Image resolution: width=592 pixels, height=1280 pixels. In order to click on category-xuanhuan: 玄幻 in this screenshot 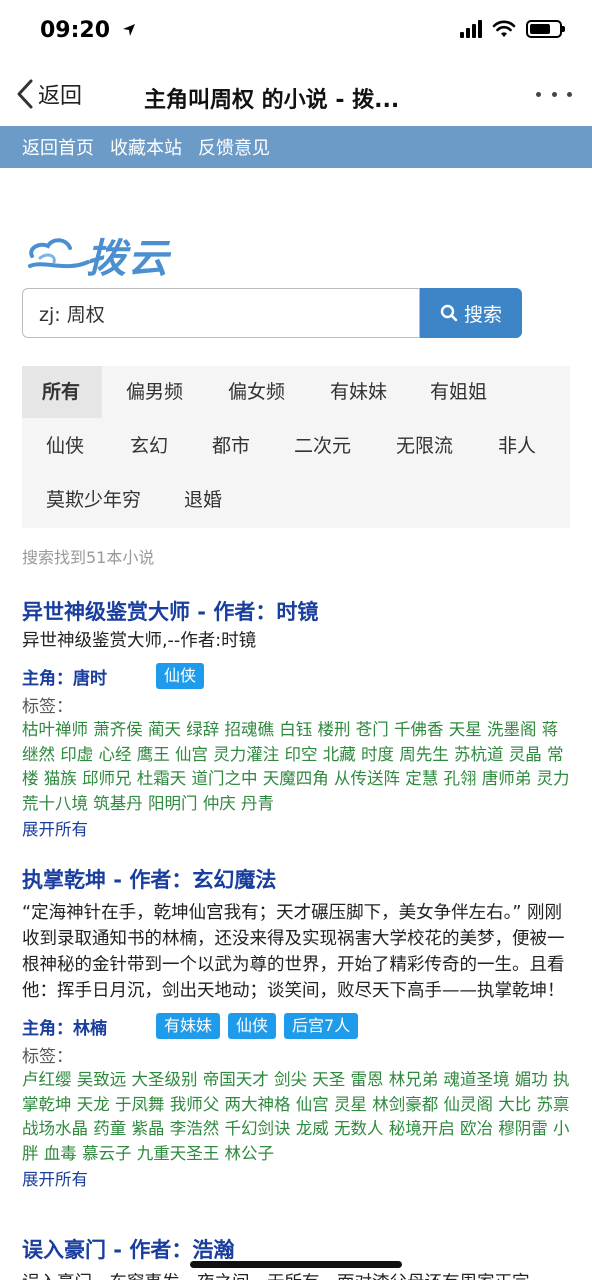, I will do `click(149, 446)`.